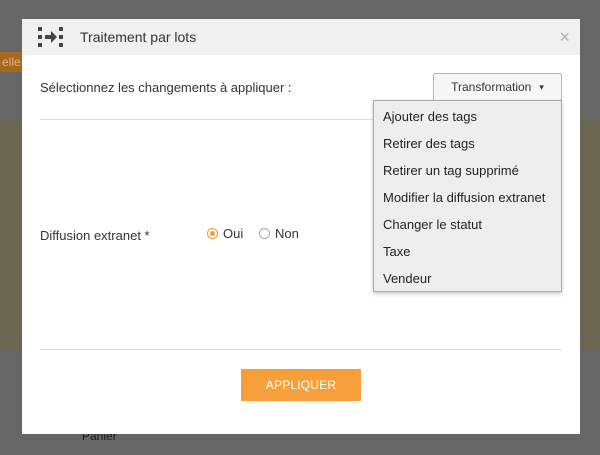 This screenshot has height=455, width=600. What do you see at coordinates (541, 86) in the screenshot?
I see `caret-down-icon: ▾` at bounding box center [541, 86].